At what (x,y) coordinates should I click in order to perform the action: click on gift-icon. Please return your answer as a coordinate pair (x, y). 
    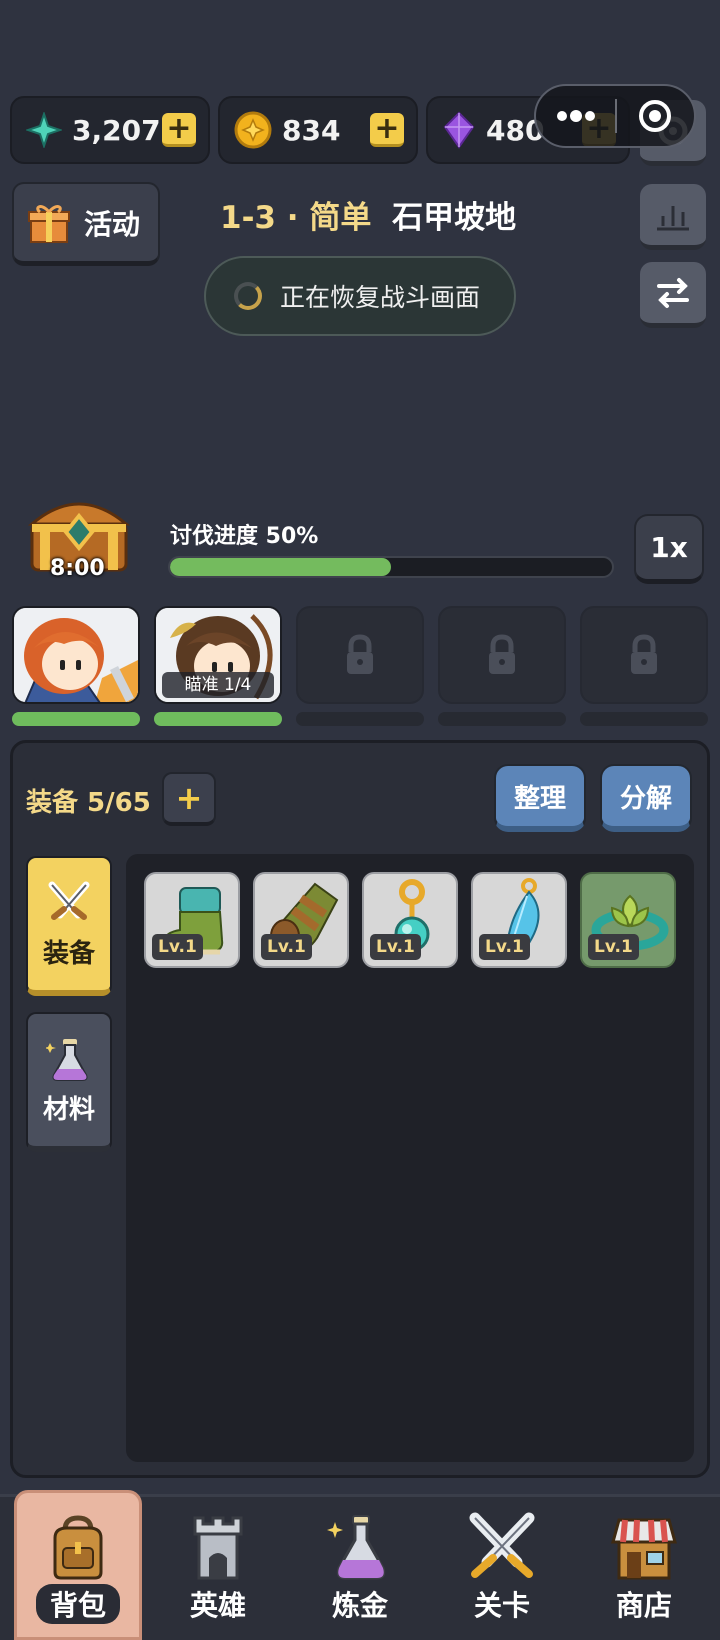
    Looking at the image, I should click on (49, 223).